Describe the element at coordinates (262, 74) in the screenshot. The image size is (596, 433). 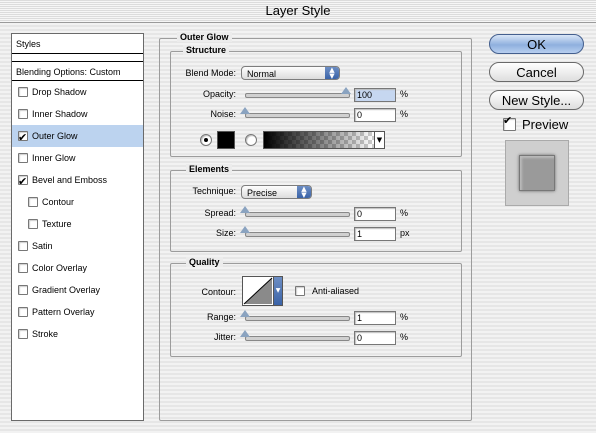
I see `blend-mode-value: Normal` at that location.